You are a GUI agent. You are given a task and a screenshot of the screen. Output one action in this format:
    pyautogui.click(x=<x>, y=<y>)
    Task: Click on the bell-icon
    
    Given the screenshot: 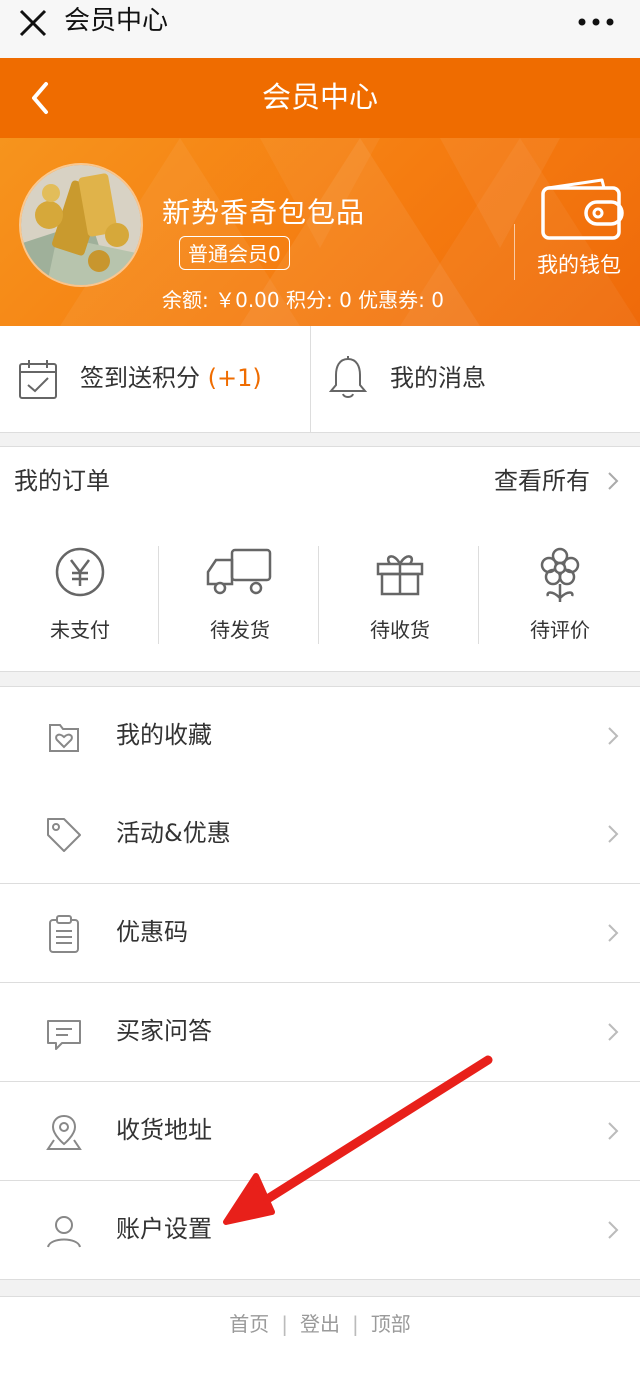 What is the action you would take?
    pyautogui.click(x=348, y=378)
    